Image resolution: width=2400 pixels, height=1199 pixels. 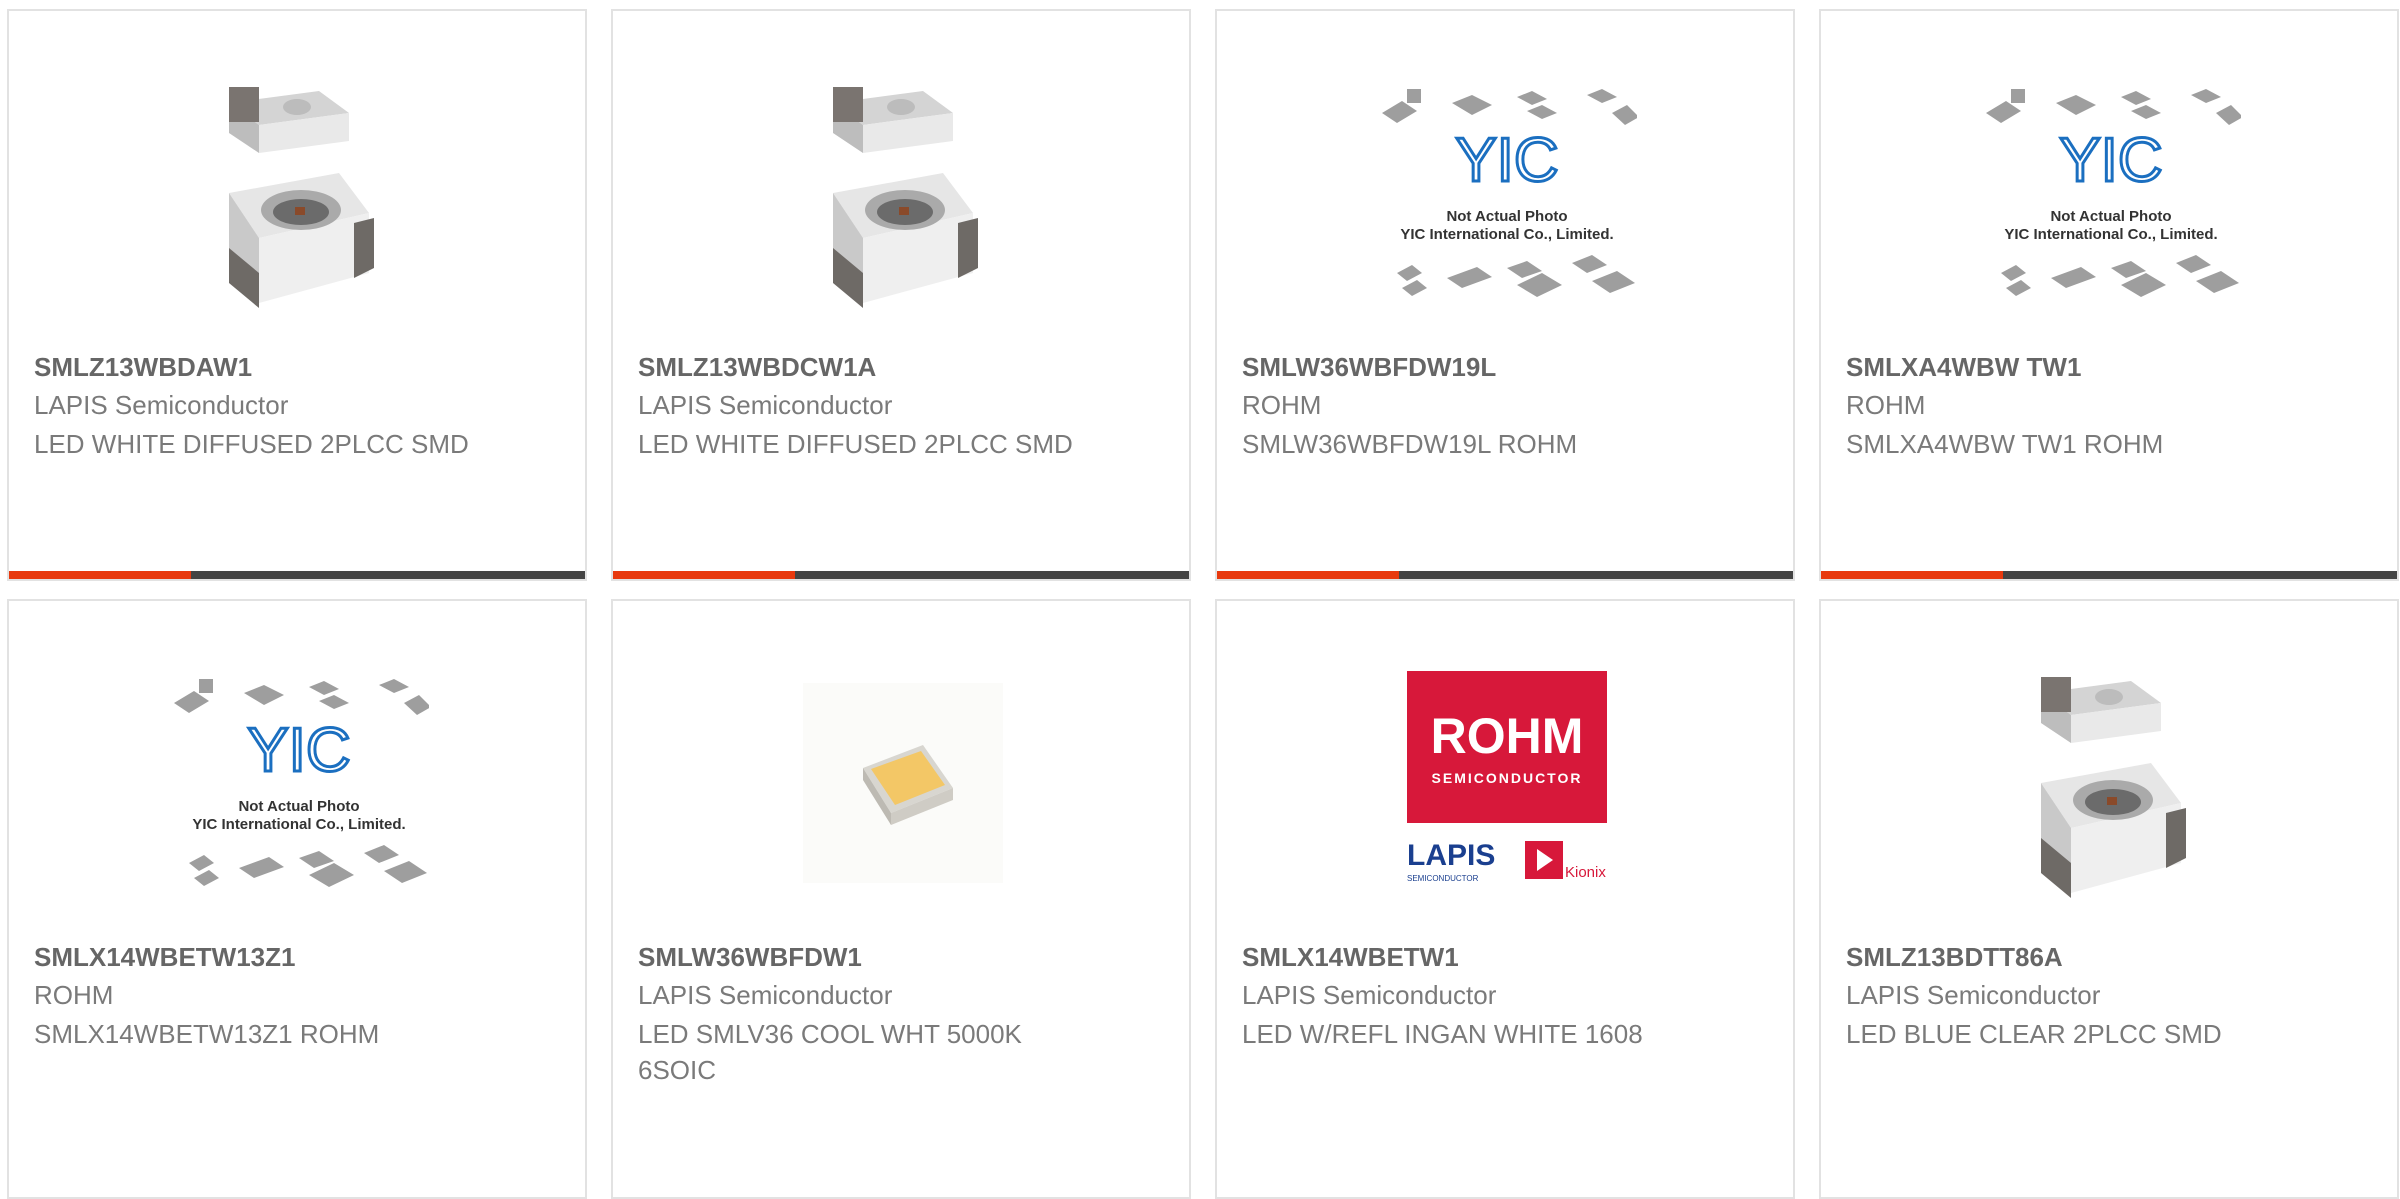 I want to click on part-number: SMLZ13WBDCW1A, so click(x=757, y=367).